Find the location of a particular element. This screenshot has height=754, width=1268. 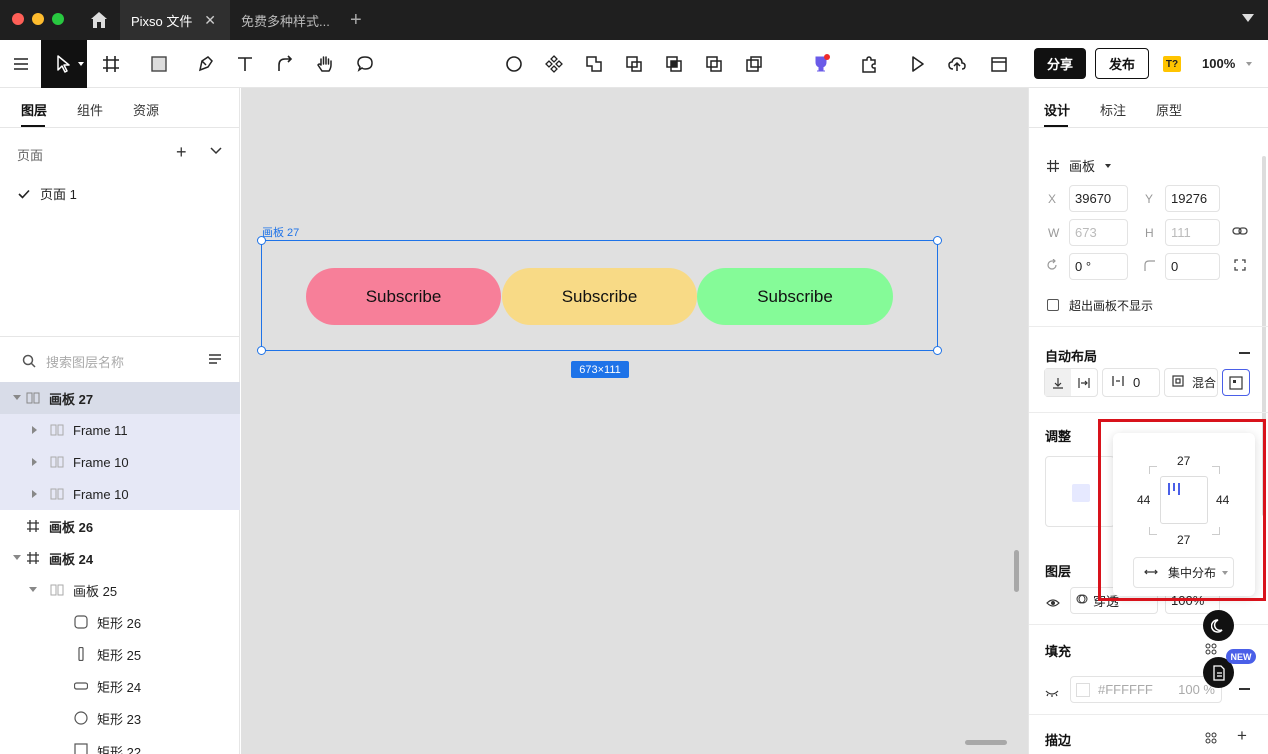

rectangle-tool-icon is located at coordinates (159, 64).